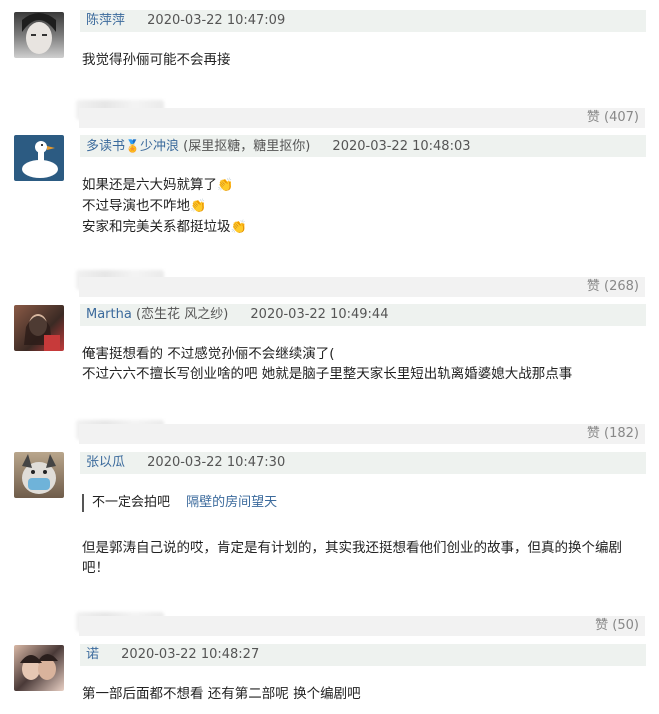  Describe the element at coordinates (362, 626) in the screenshot. I see `like-button: 赞 (50)` at that location.